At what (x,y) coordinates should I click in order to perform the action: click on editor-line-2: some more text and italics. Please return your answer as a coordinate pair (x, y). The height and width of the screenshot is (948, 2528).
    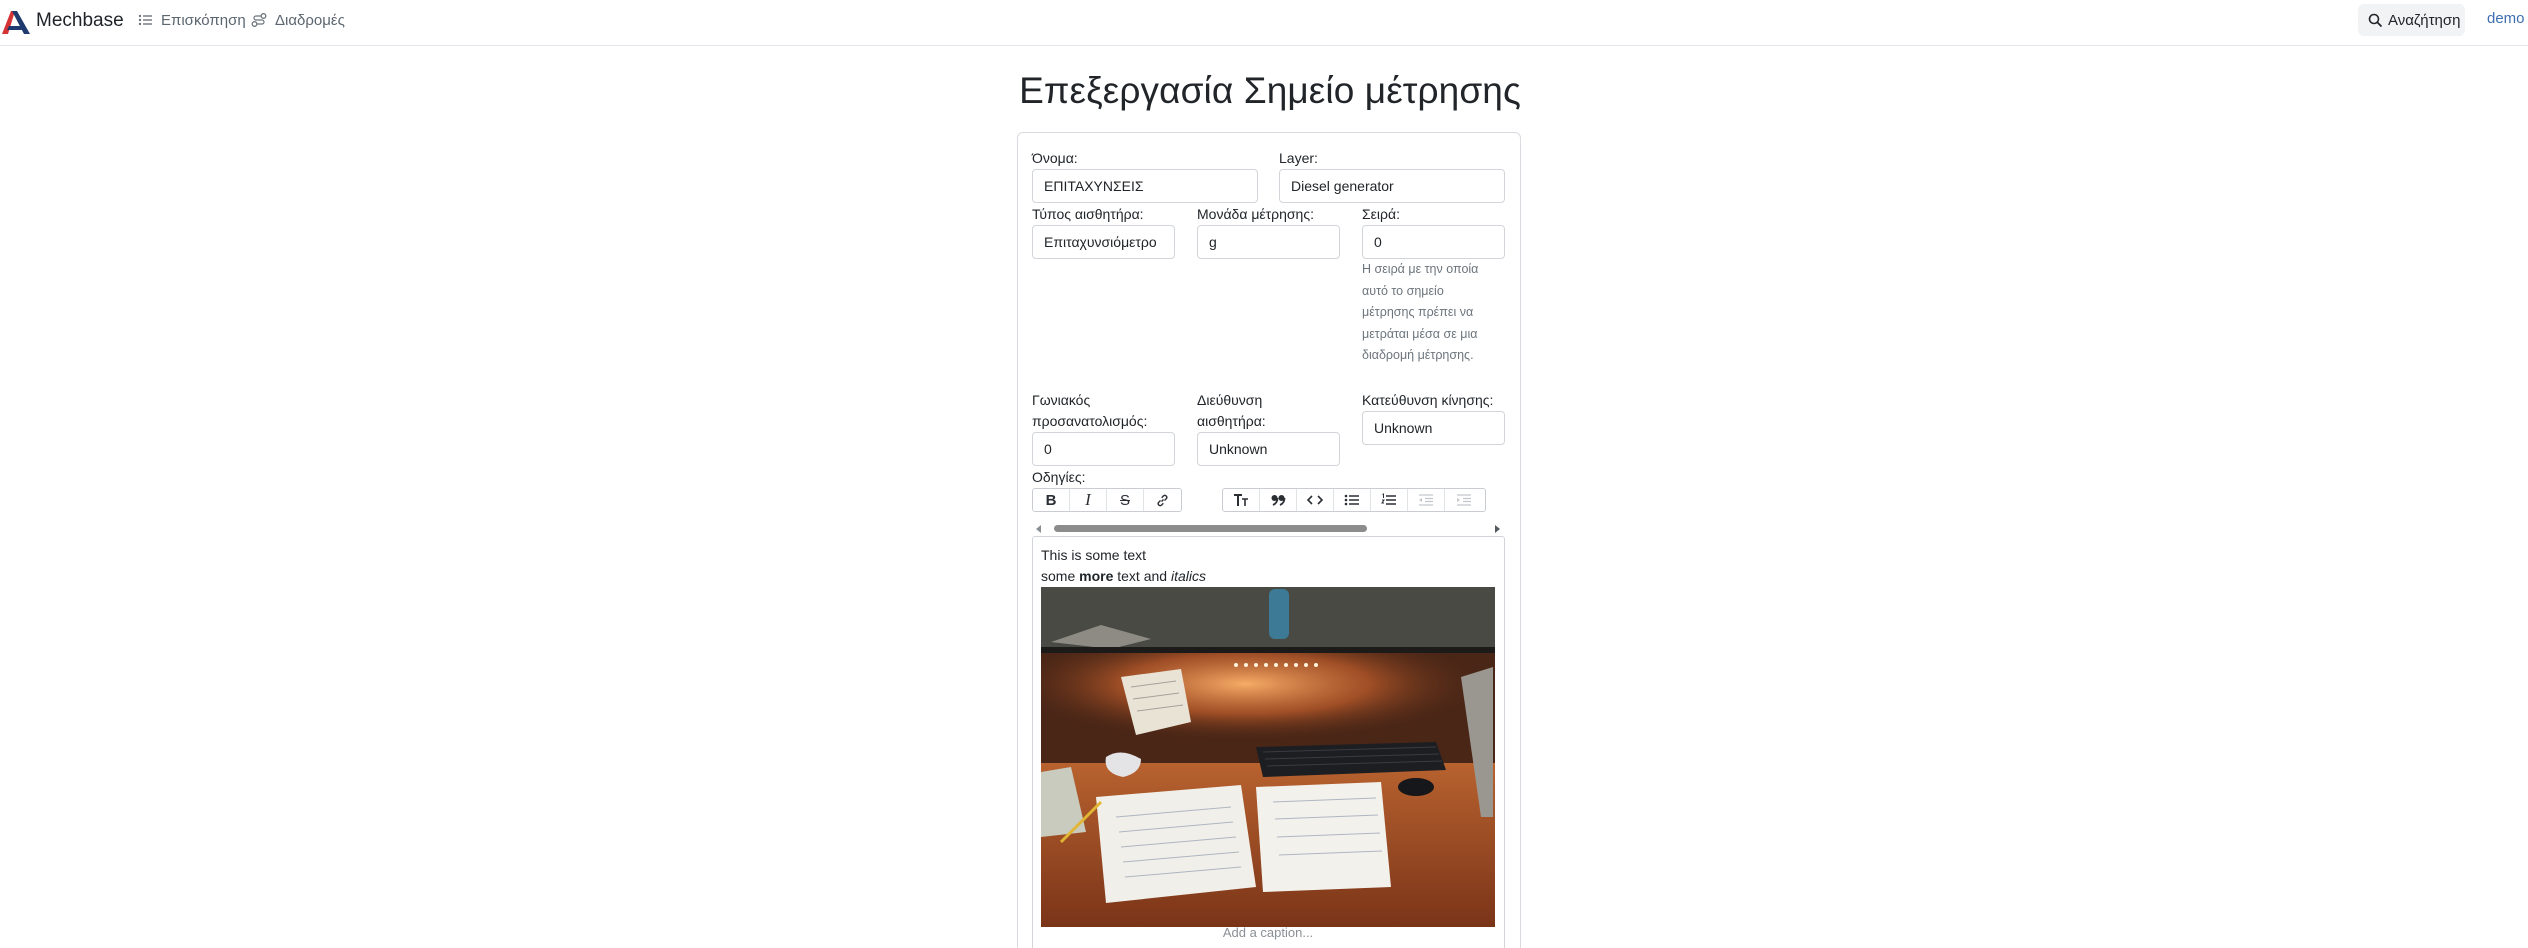
    Looking at the image, I should click on (1123, 576).